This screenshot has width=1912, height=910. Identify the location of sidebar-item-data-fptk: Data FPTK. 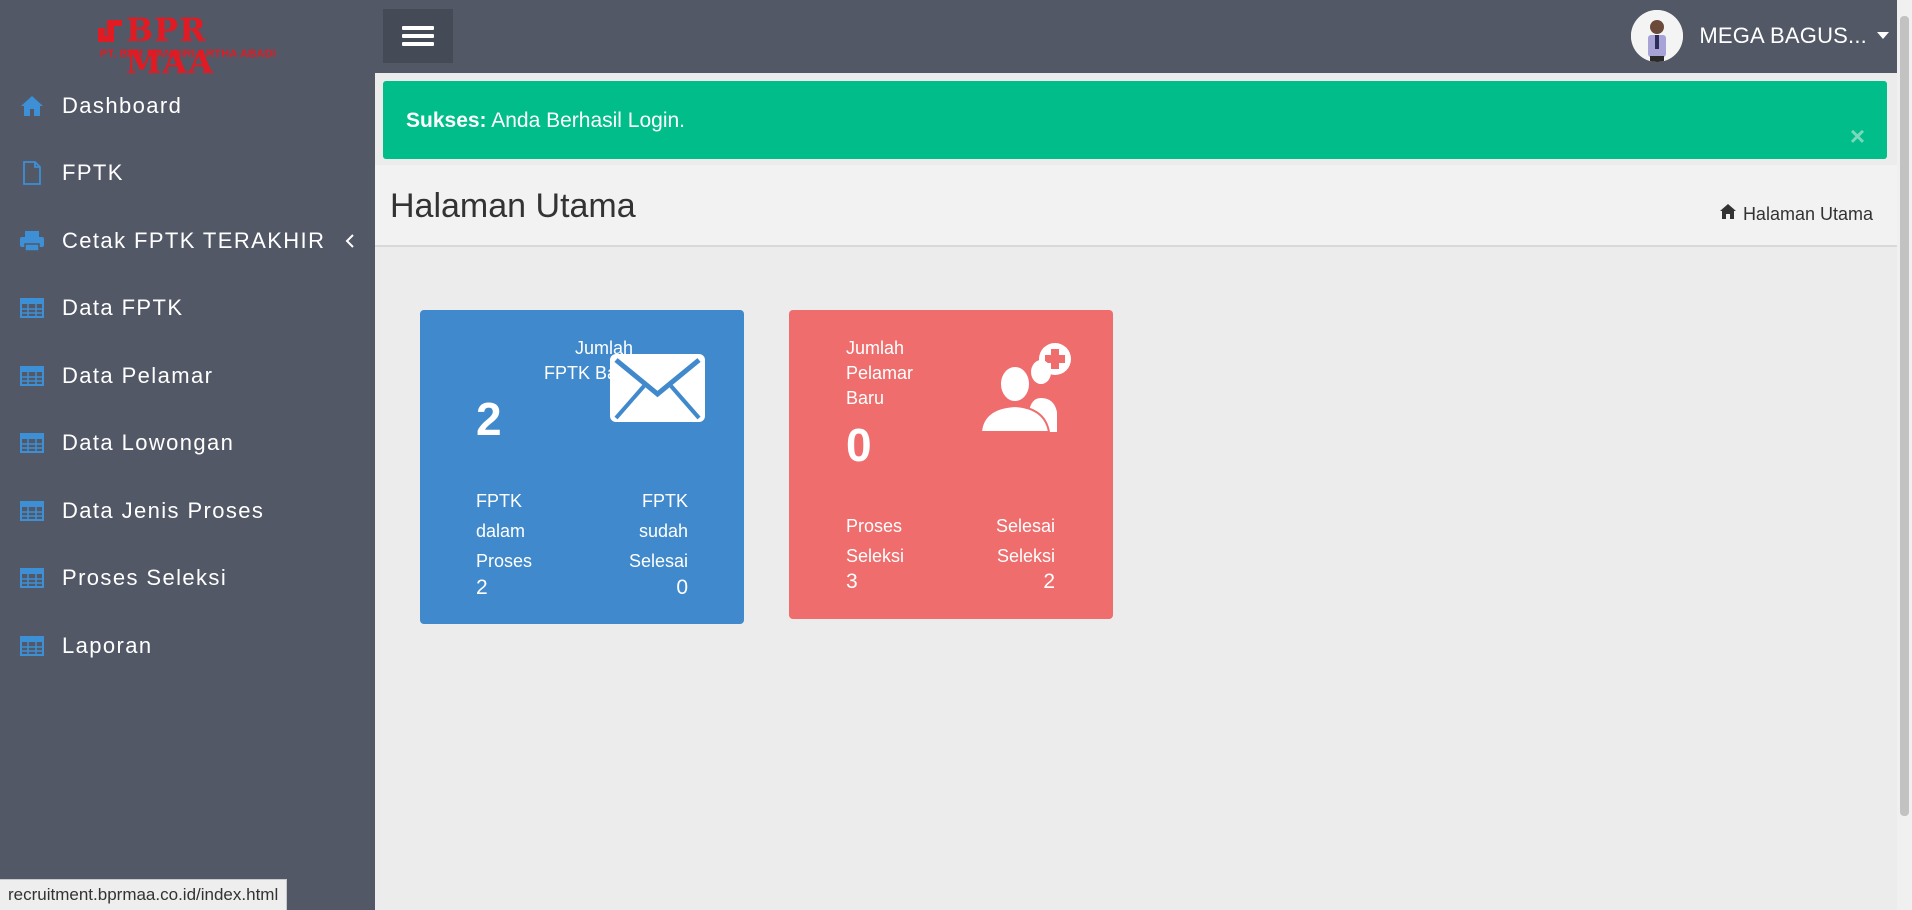
(187, 309).